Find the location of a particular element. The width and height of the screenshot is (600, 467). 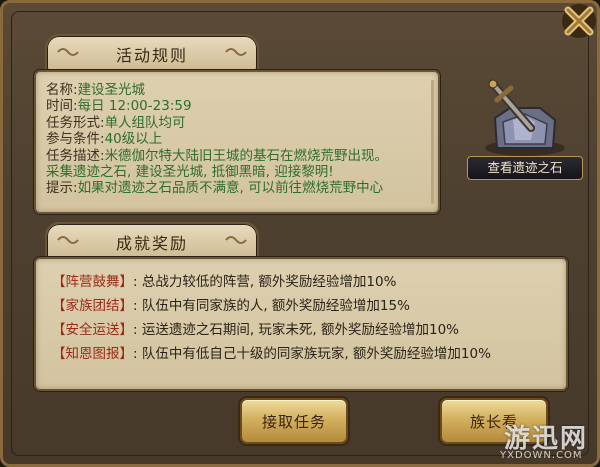

rule-value: 单人组队均可 is located at coordinates (145, 122).